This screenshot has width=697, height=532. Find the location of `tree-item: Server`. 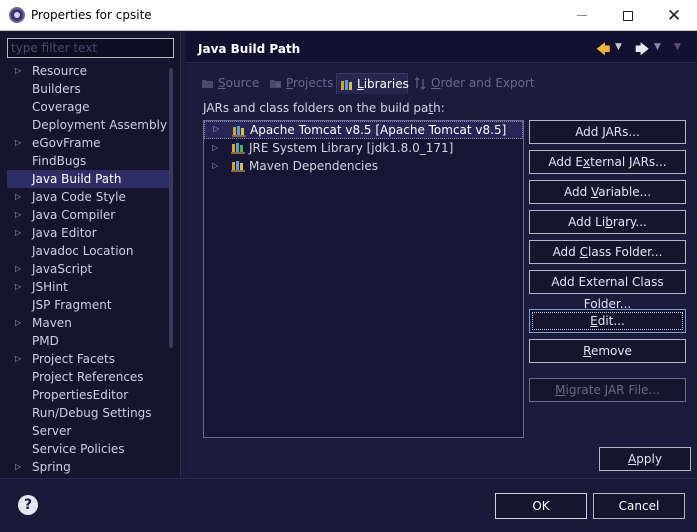

tree-item: Server is located at coordinates (88, 431).